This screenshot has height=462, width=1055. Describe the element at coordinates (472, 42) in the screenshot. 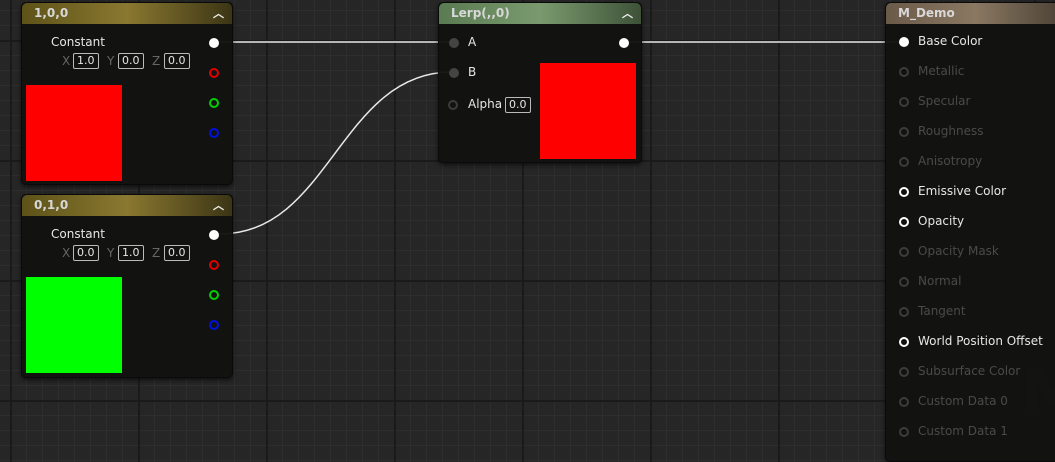

I see `input-label-a: A` at that location.